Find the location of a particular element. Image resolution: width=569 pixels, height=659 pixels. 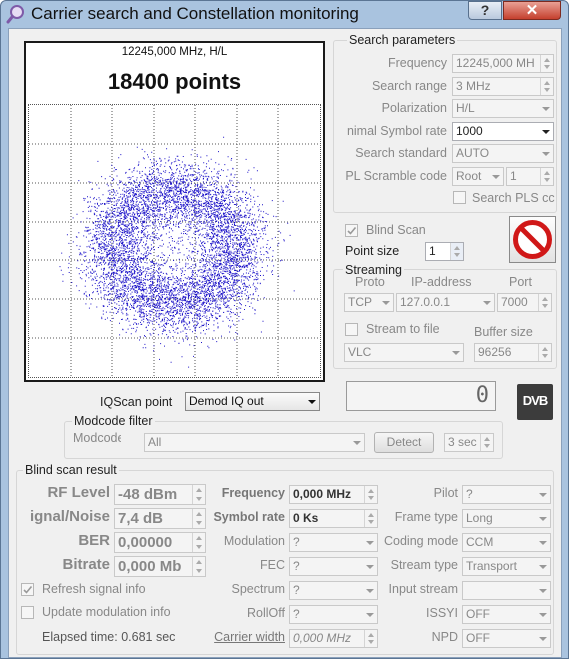

symbol-rate-value: 1000 is located at coordinates (469, 131).